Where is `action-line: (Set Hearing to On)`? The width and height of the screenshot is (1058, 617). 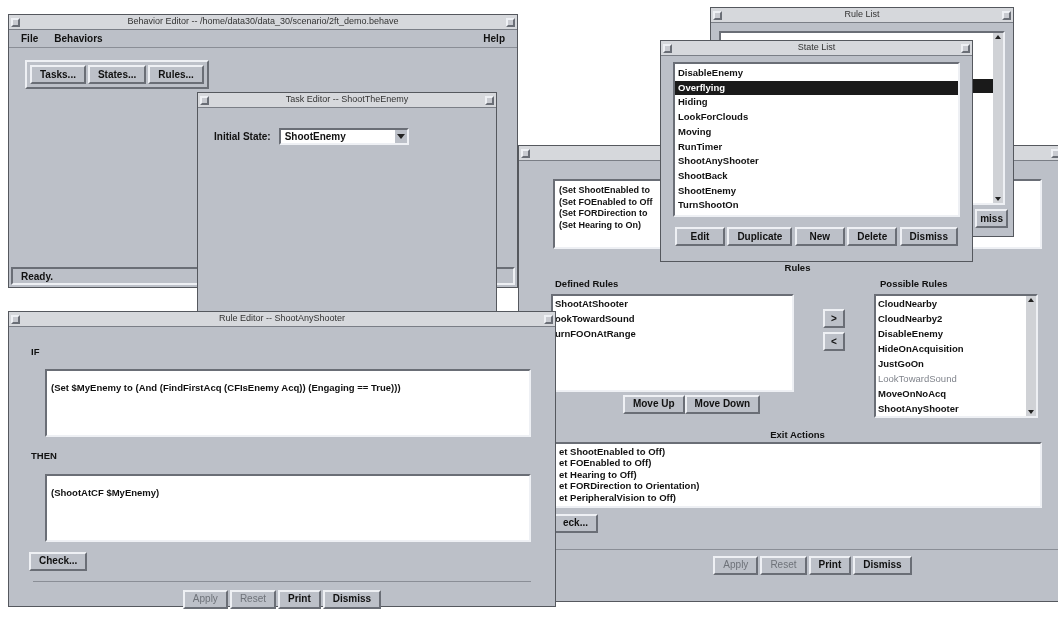 action-line: (Set Hearing to On) is located at coordinates (600, 225).